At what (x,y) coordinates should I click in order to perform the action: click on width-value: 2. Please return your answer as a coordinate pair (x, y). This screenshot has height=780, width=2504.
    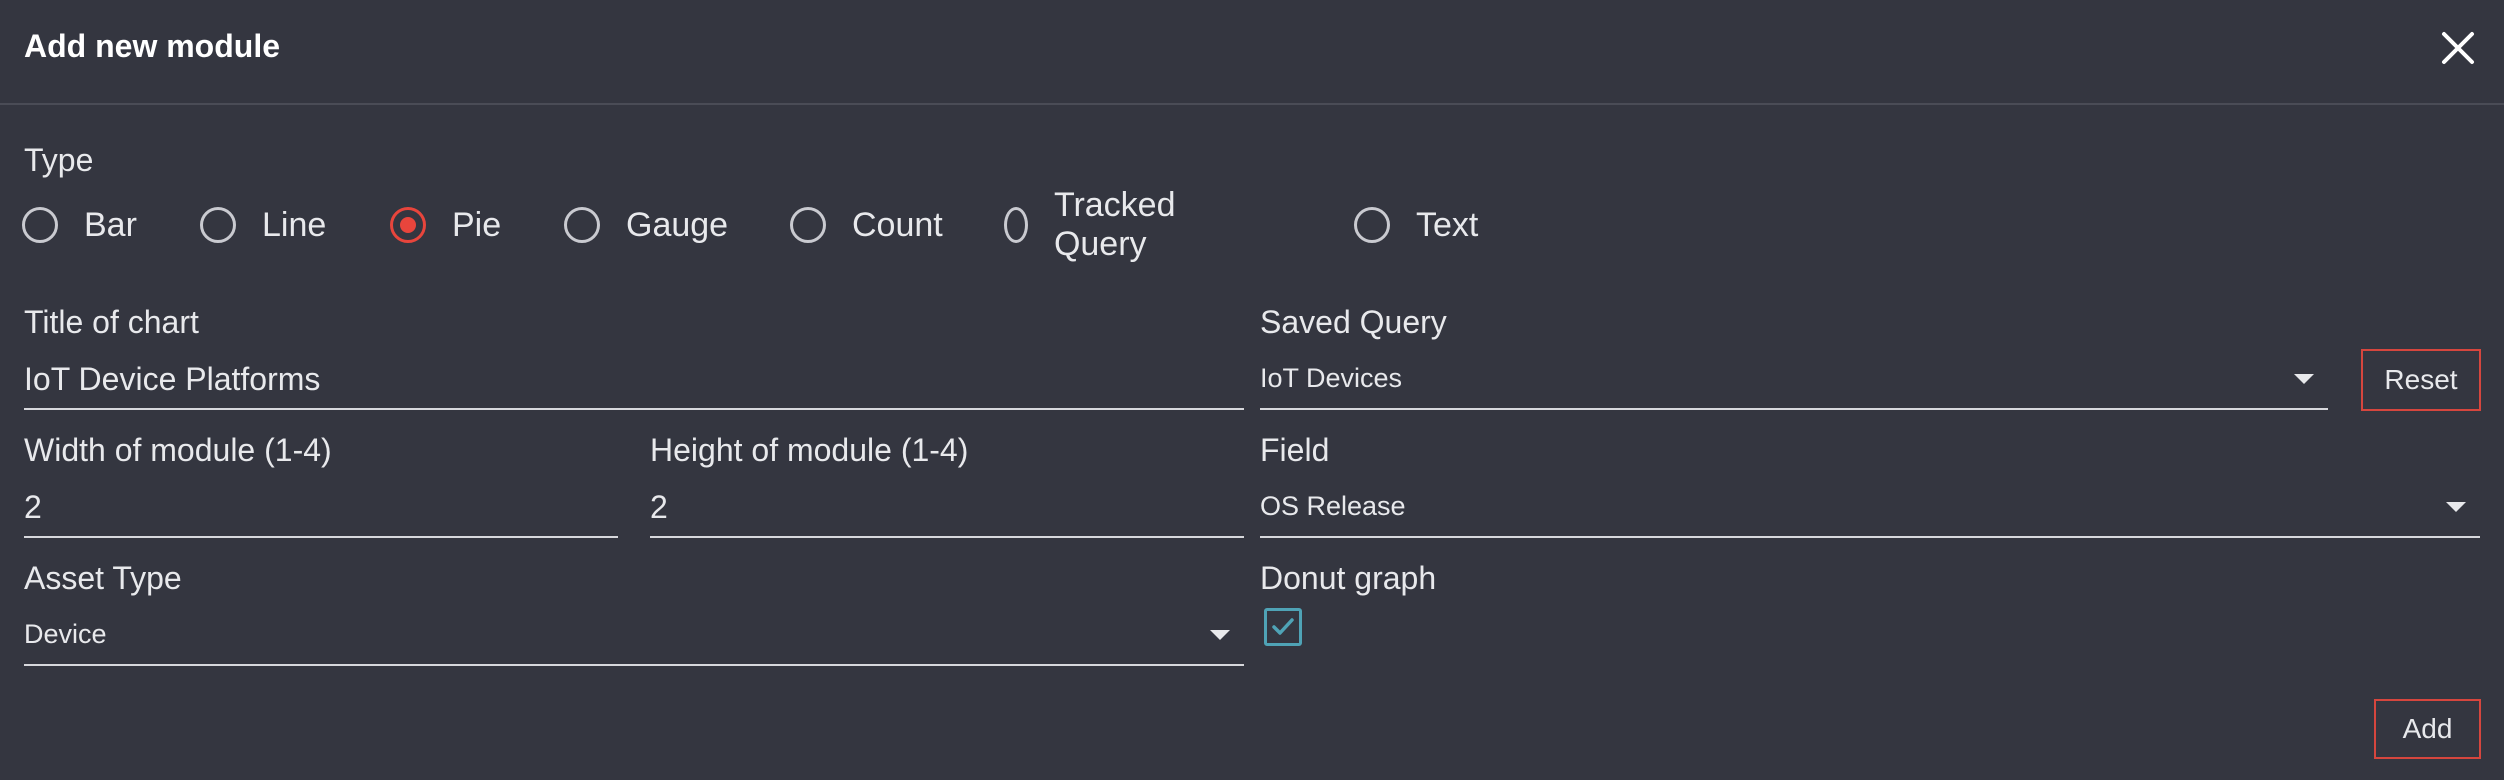
    Looking at the image, I should click on (33, 507).